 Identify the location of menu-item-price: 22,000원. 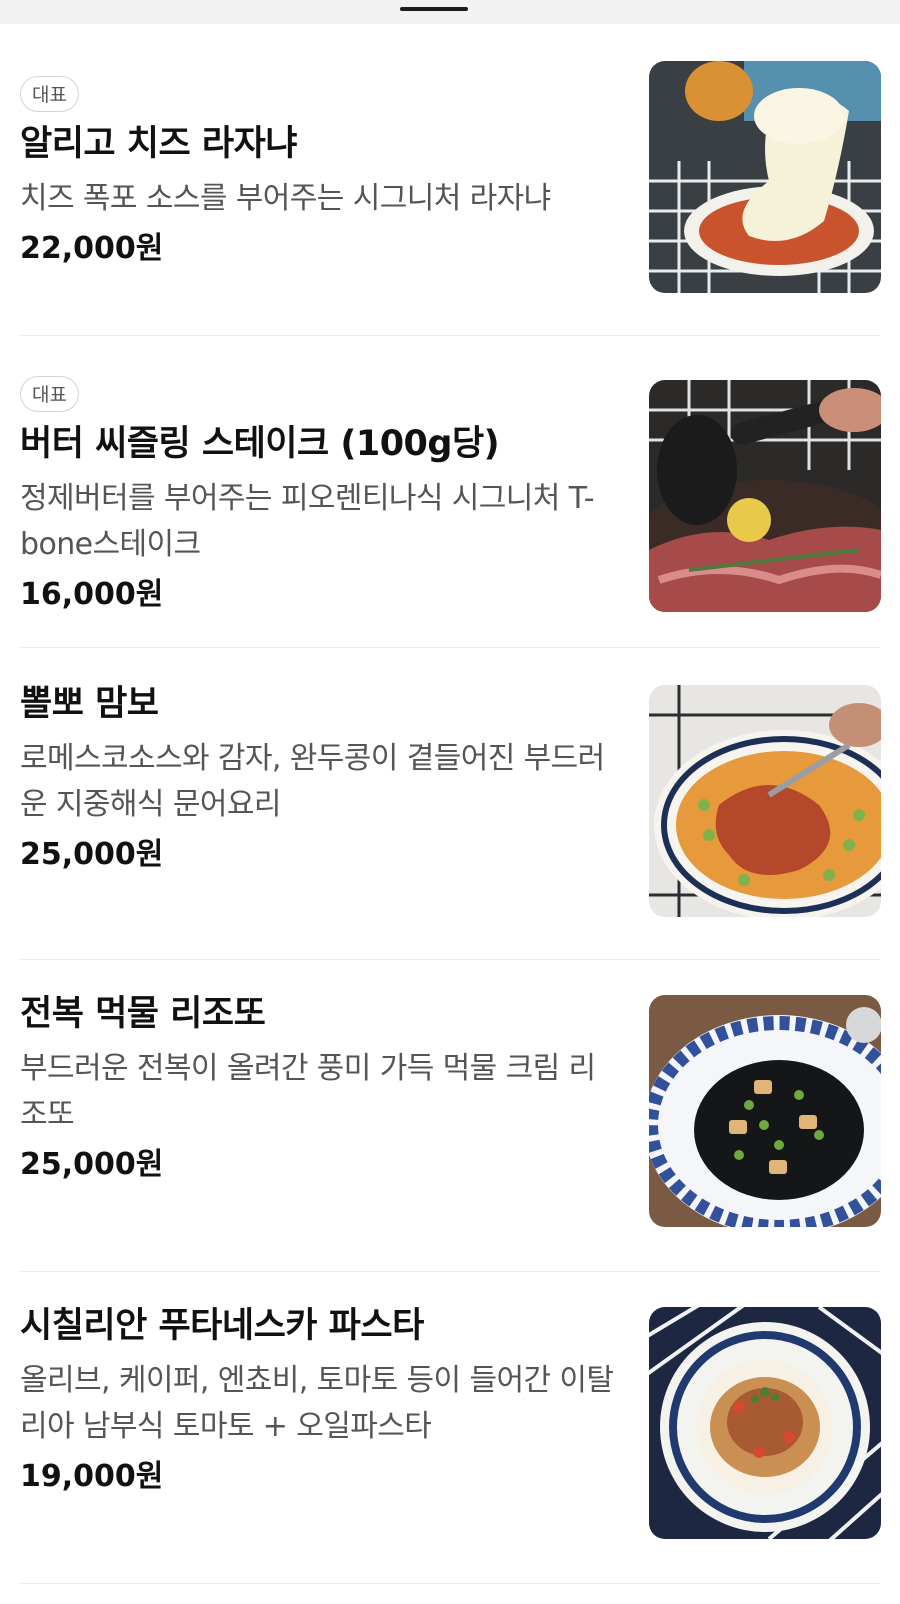
(92, 248).